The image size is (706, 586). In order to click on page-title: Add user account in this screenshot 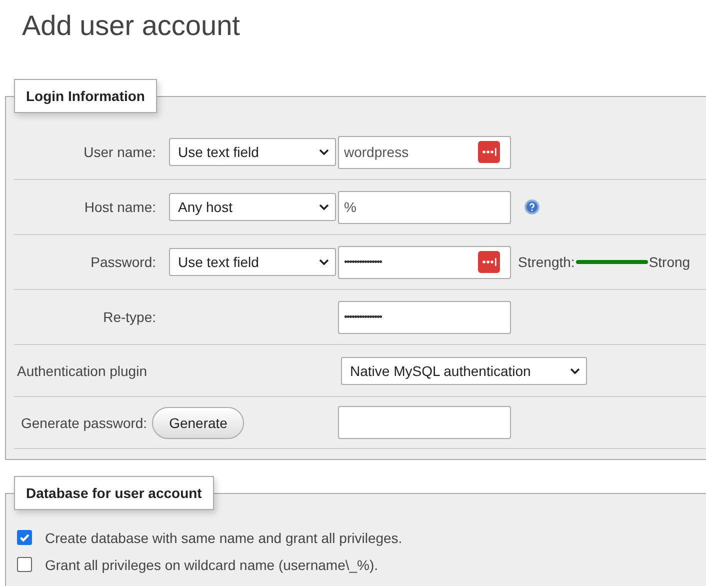, I will do `click(131, 26)`.